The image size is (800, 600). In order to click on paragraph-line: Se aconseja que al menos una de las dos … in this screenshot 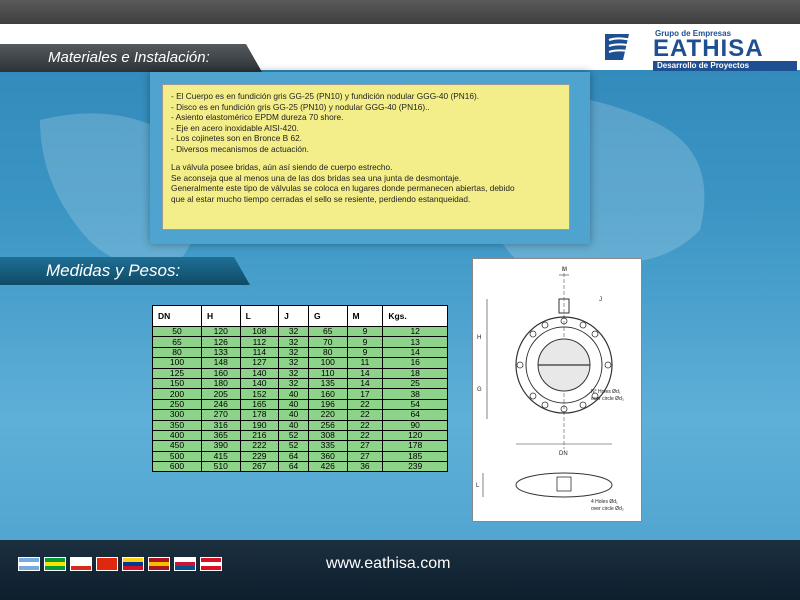, I will do `click(316, 177)`.